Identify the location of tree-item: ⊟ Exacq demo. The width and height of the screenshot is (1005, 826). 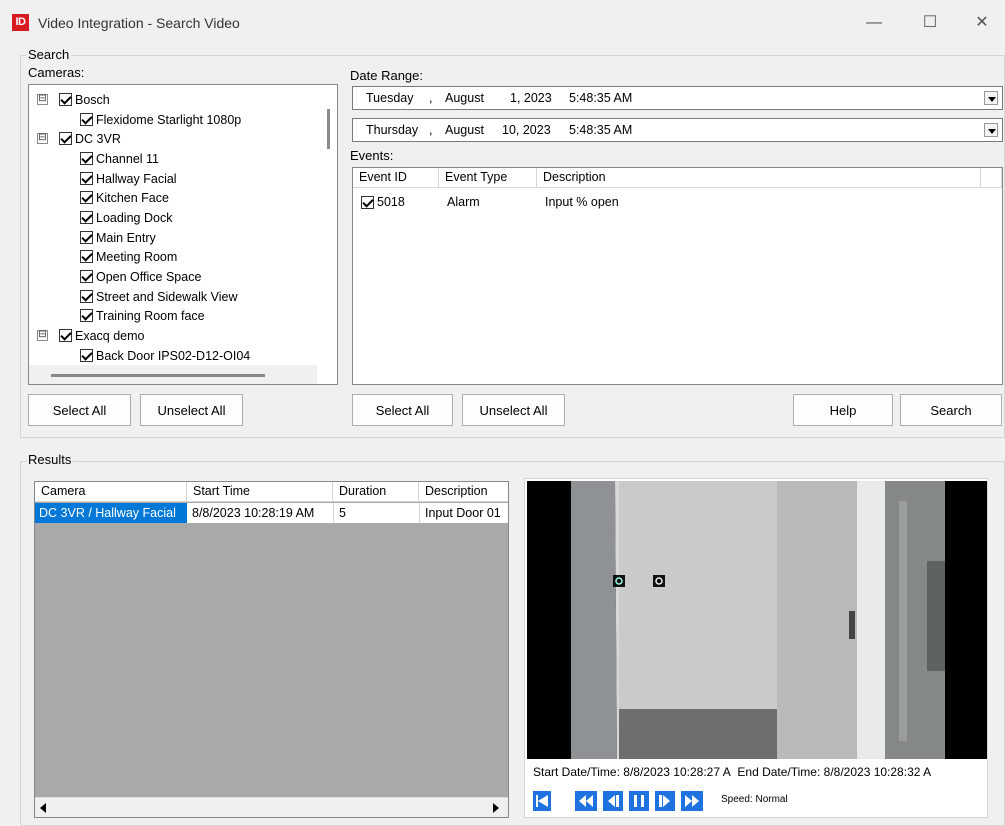
(90, 335).